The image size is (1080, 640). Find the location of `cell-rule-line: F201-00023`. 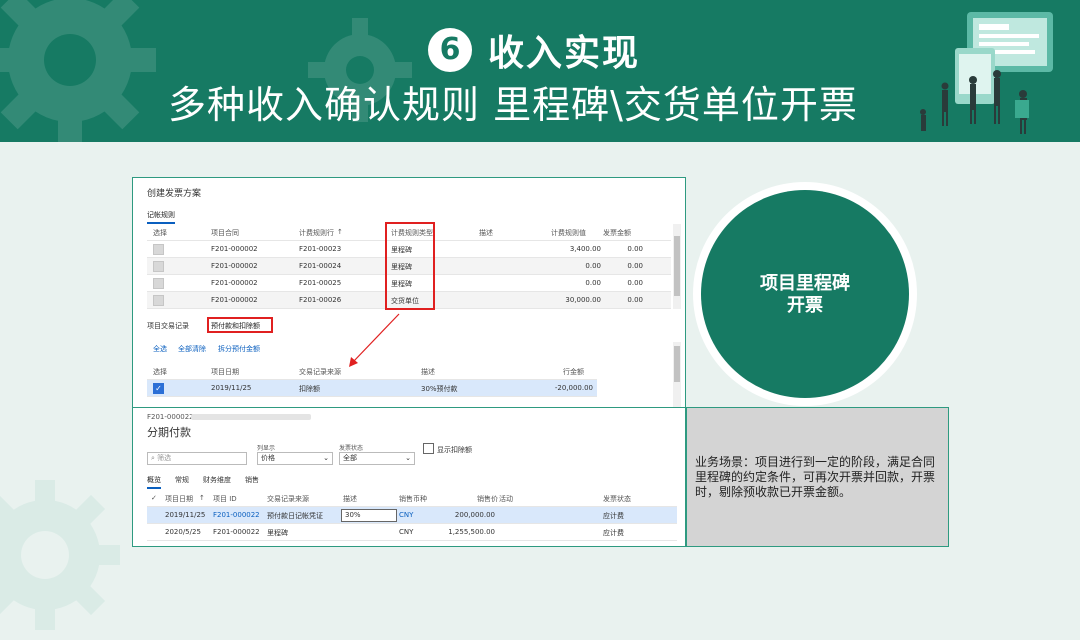

cell-rule-line: F201-00023 is located at coordinates (320, 249).